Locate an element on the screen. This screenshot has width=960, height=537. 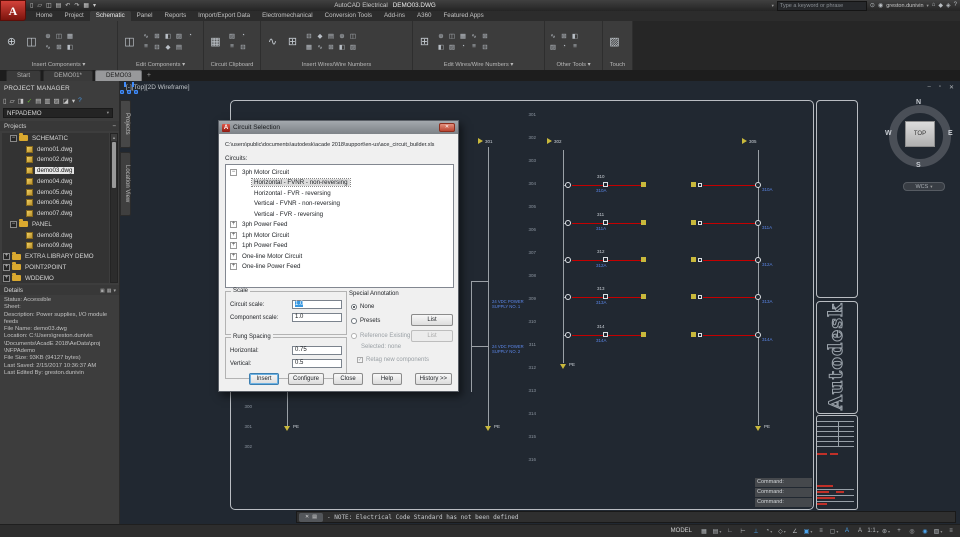
annotation-none-option: None is located at coordinates (362, 307).